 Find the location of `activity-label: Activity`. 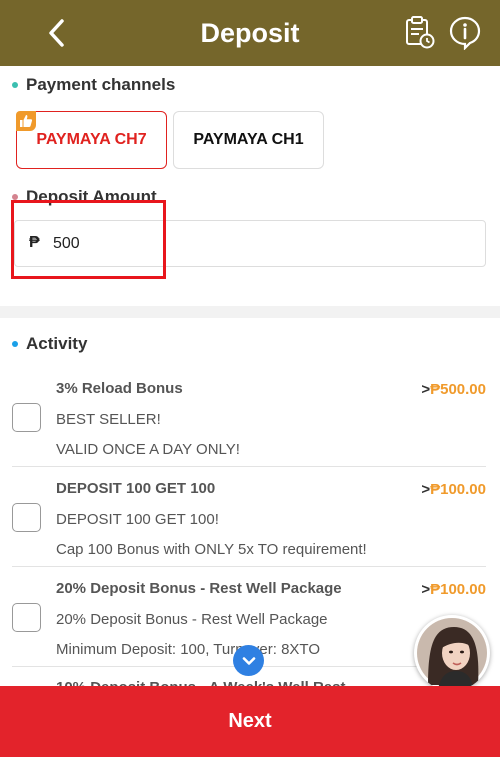

activity-label: Activity is located at coordinates (57, 343).